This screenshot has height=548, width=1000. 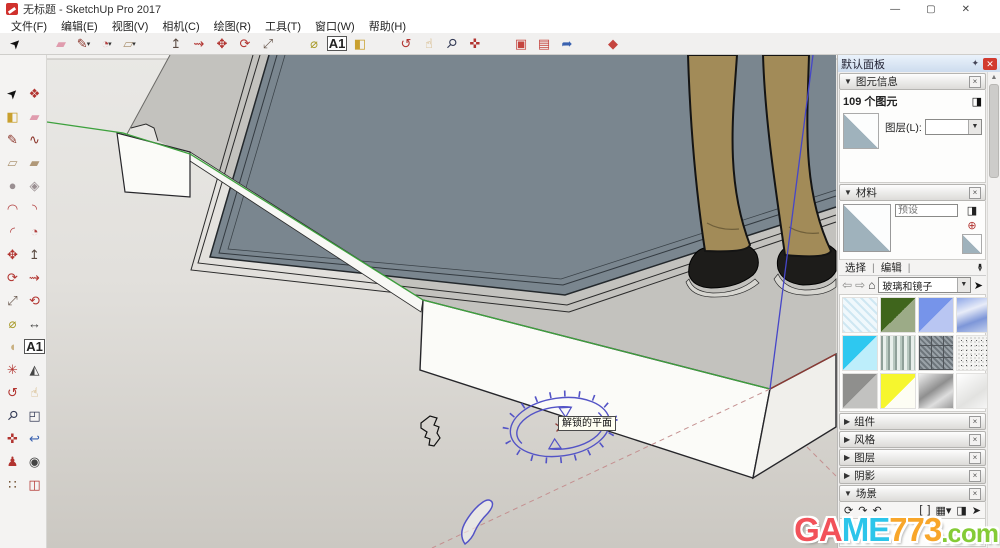 What do you see at coordinates (34, 461) in the screenshot?
I see `look-around-icon: ◉` at bounding box center [34, 461].